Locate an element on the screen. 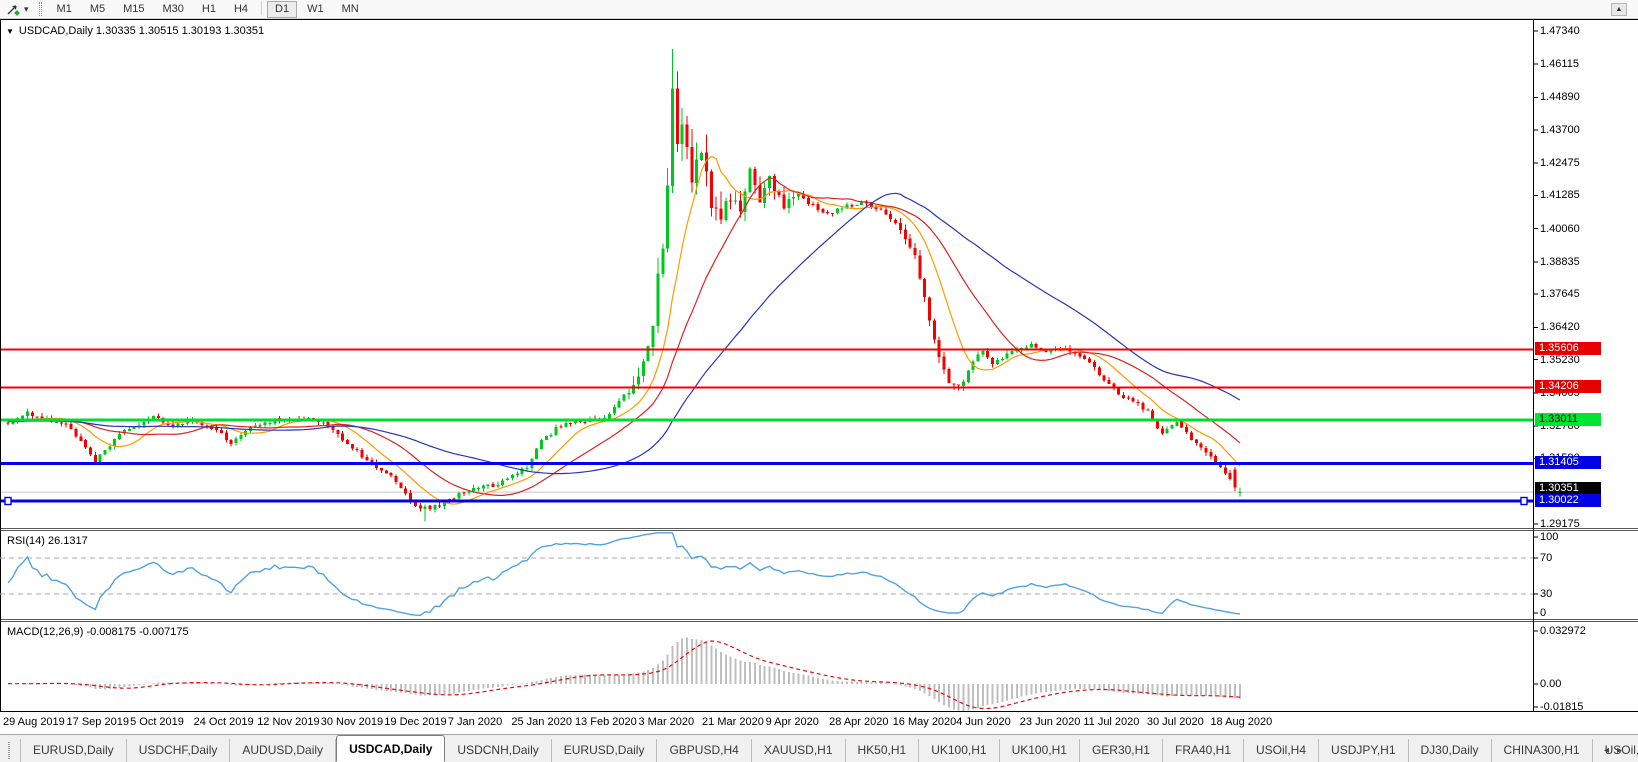  bottom-tab-gbpusd-h4: GBPUSD,H4 is located at coordinates (704, 750).